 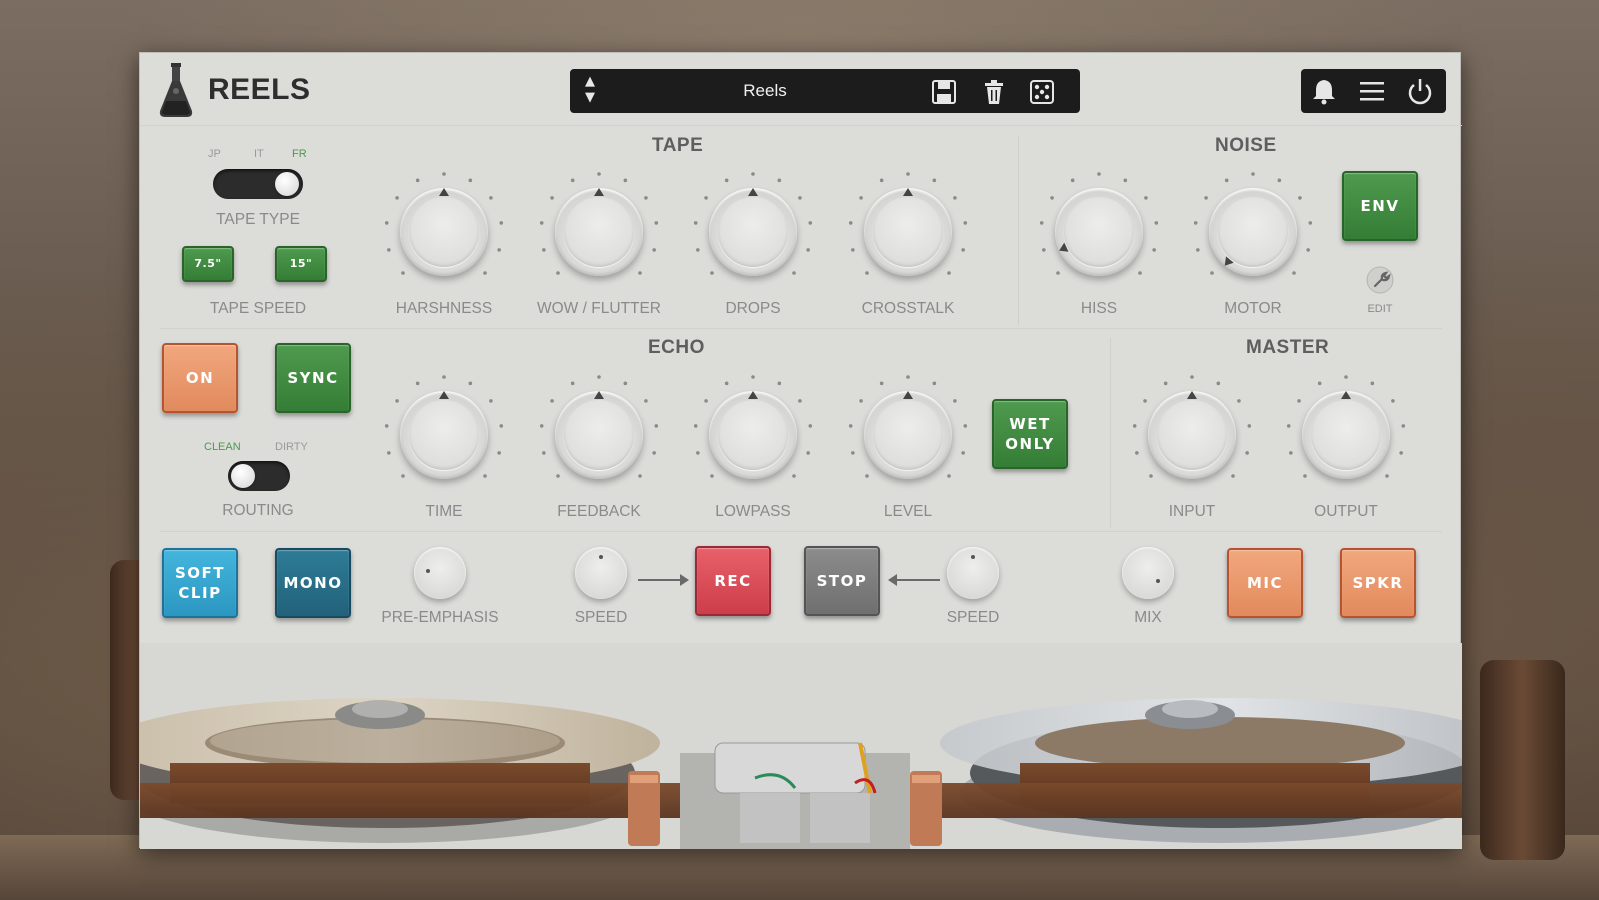 What do you see at coordinates (1378, 583) in the screenshot?
I see `spkr-button: SPKR` at bounding box center [1378, 583].